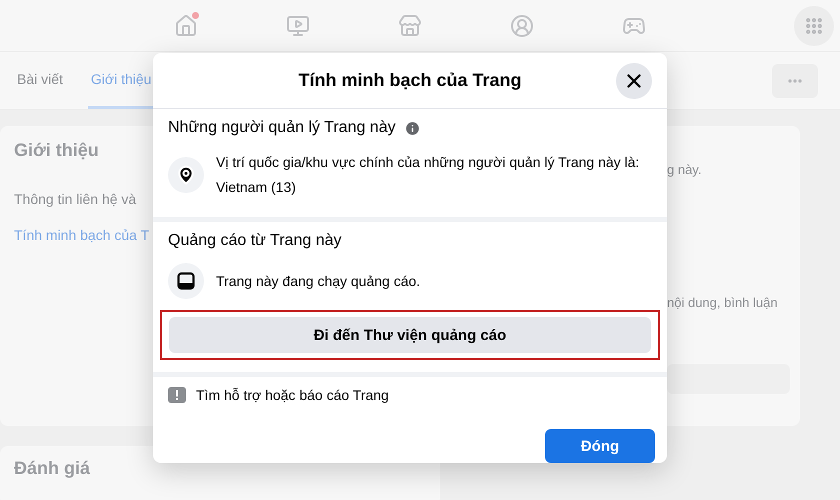  What do you see at coordinates (52, 468) in the screenshot?
I see `card-title: Đánh giá` at bounding box center [52, 468].